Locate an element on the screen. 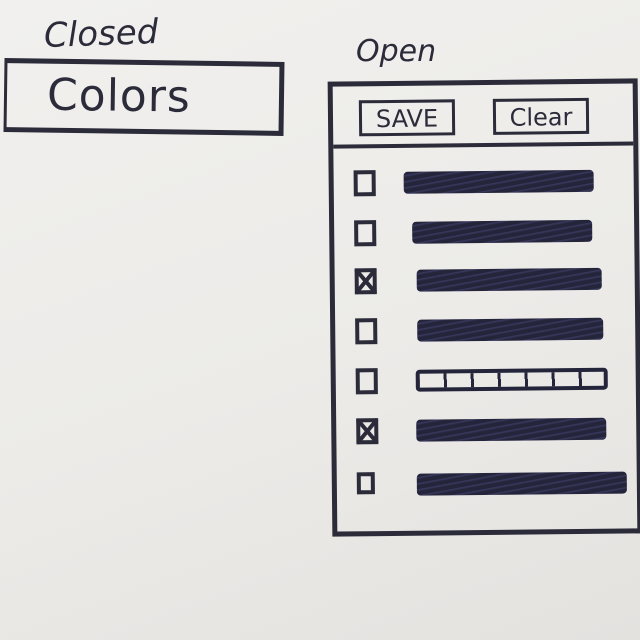  closed-dropdown-value: Colors is located at coordinates (119, 96).